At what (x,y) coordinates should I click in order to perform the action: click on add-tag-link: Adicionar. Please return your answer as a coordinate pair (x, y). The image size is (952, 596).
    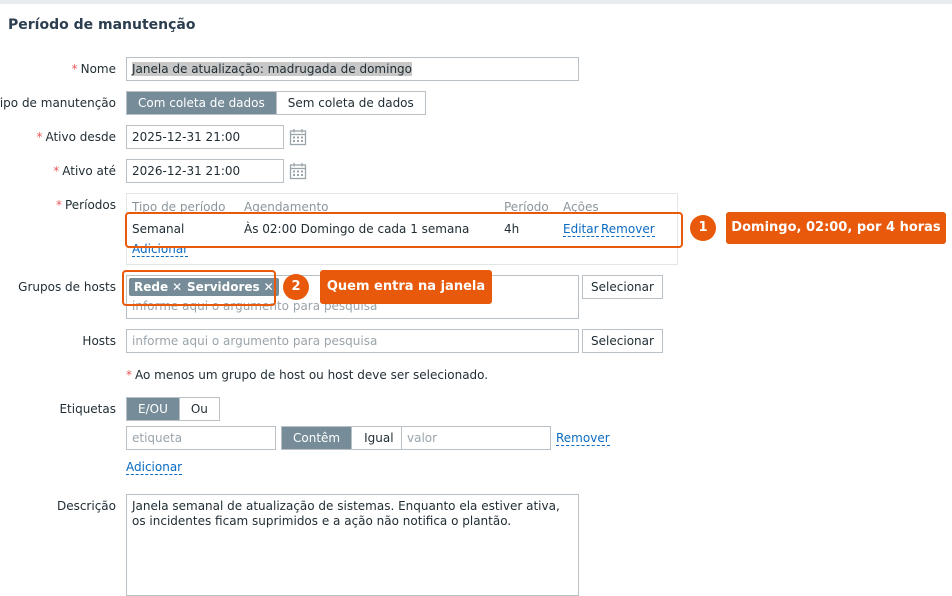
    Looking at the image, I should click on (154, 467).